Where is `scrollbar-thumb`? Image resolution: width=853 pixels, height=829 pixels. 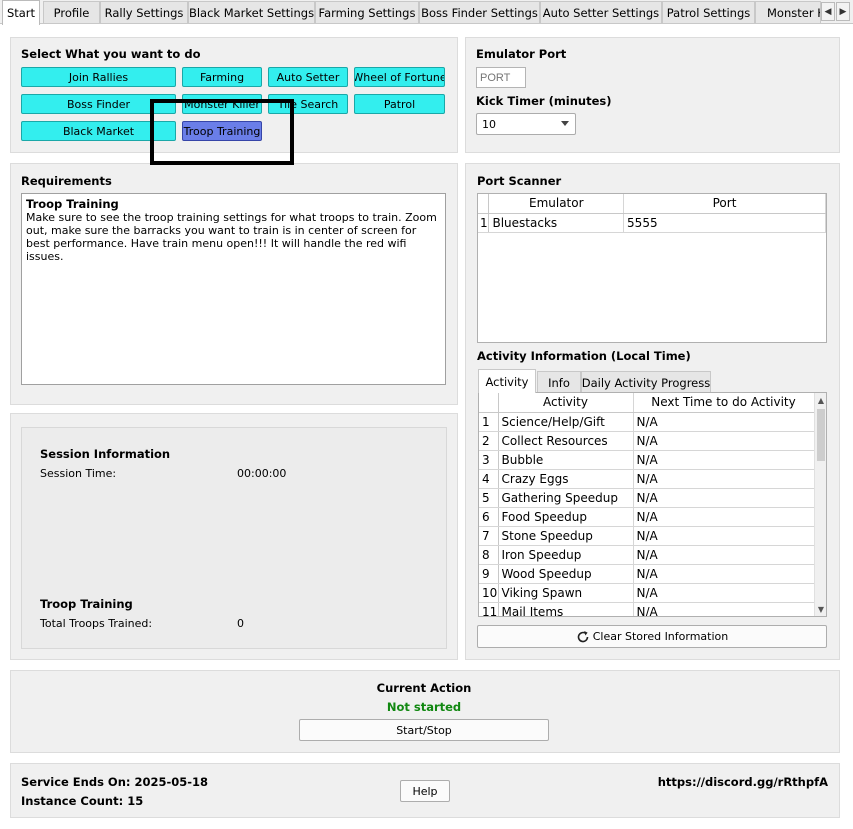
scrollbar-thumb is located at coordinates (821, 435).